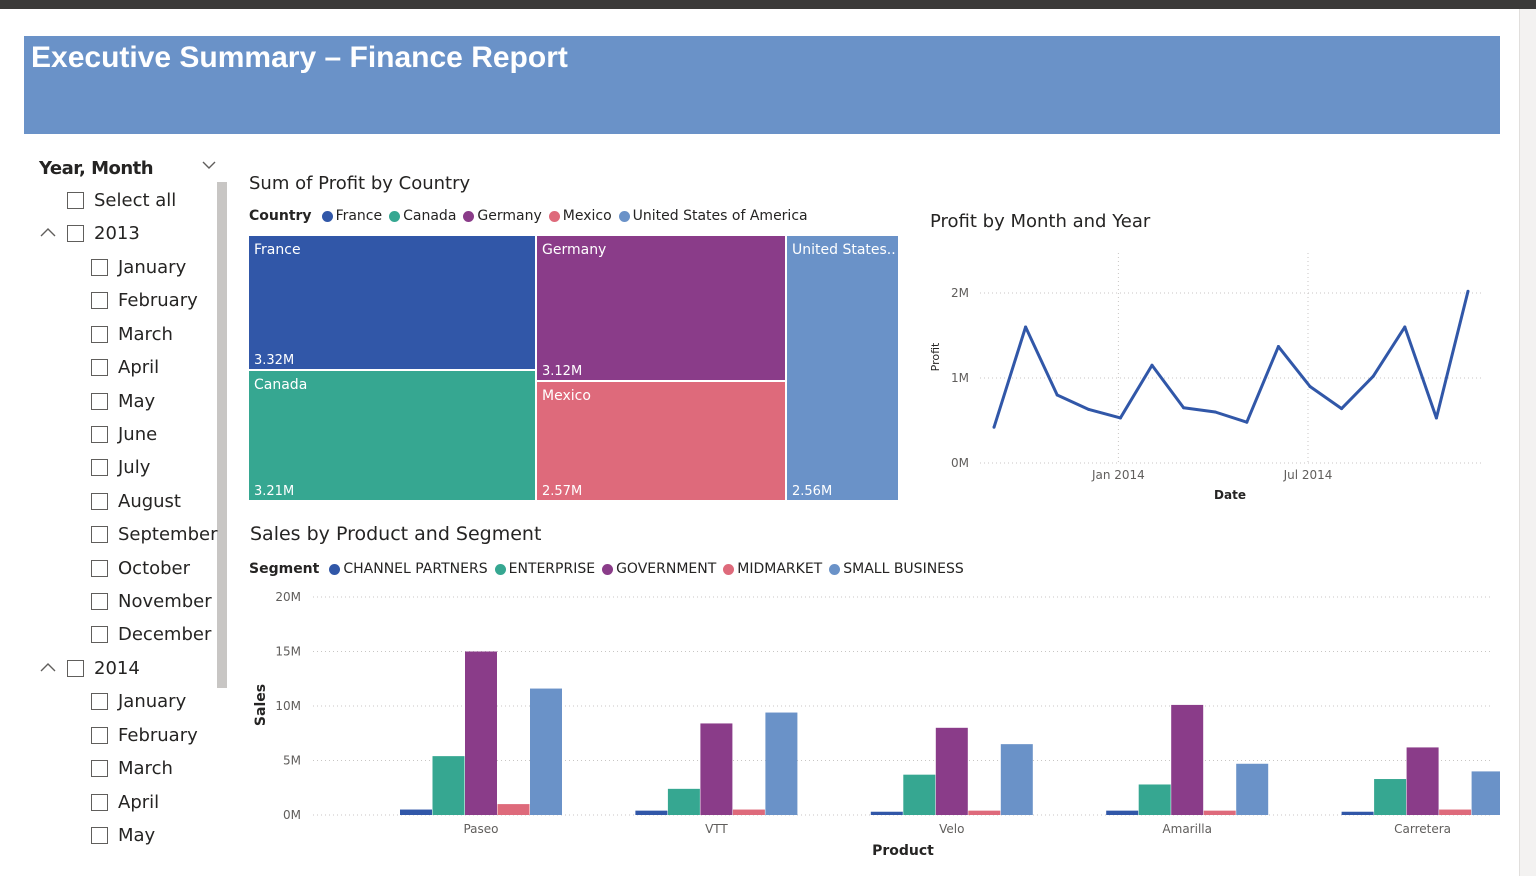  I want to click on bar-paseo-government, so click(481, 733).